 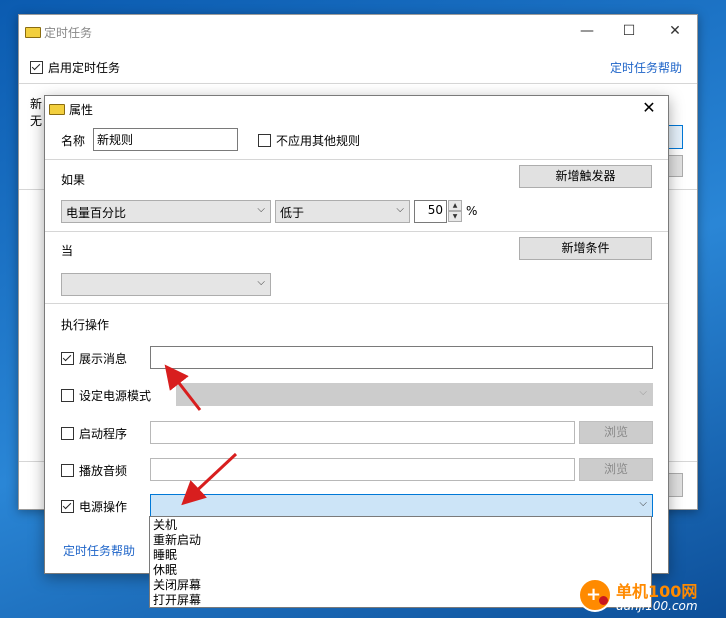 What do you see at coordinates (103, 471) in the screenshot?
I see `play-audio-label: 播放音频` at bounding box center [103, 471].